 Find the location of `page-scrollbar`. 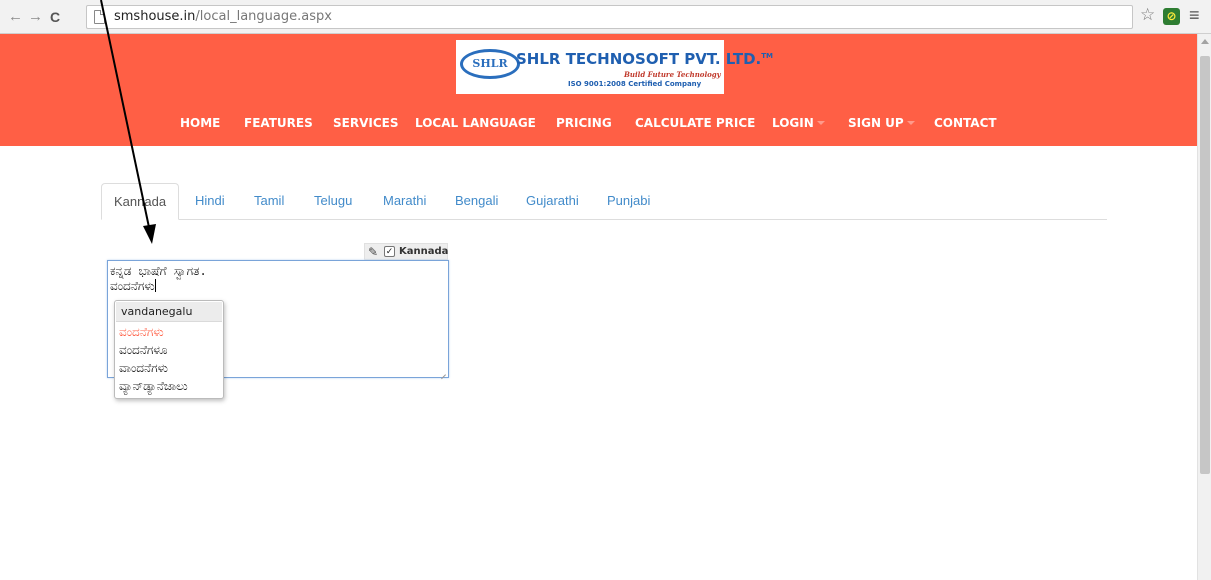

page-scrollbar is located at coordinates (1204, 307).